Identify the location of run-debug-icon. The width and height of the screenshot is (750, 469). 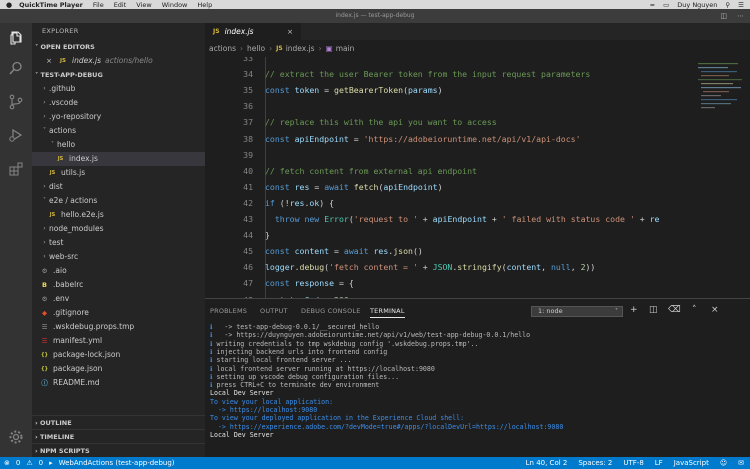
(16, 135).